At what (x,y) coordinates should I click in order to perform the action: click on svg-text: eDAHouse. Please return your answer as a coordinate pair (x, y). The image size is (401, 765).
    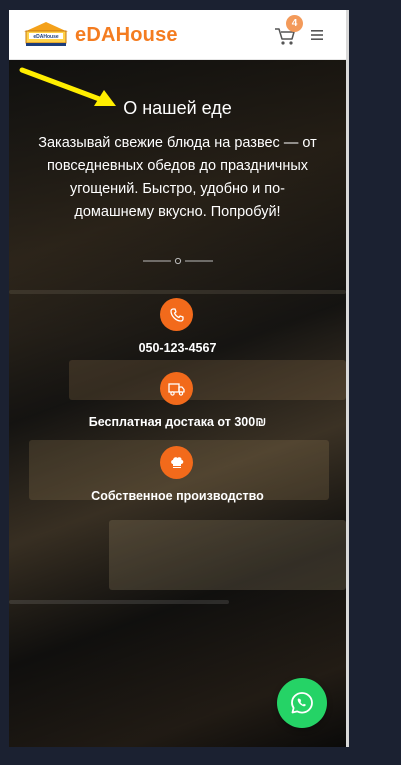
    Looking at the image, I should click on (46, 37).